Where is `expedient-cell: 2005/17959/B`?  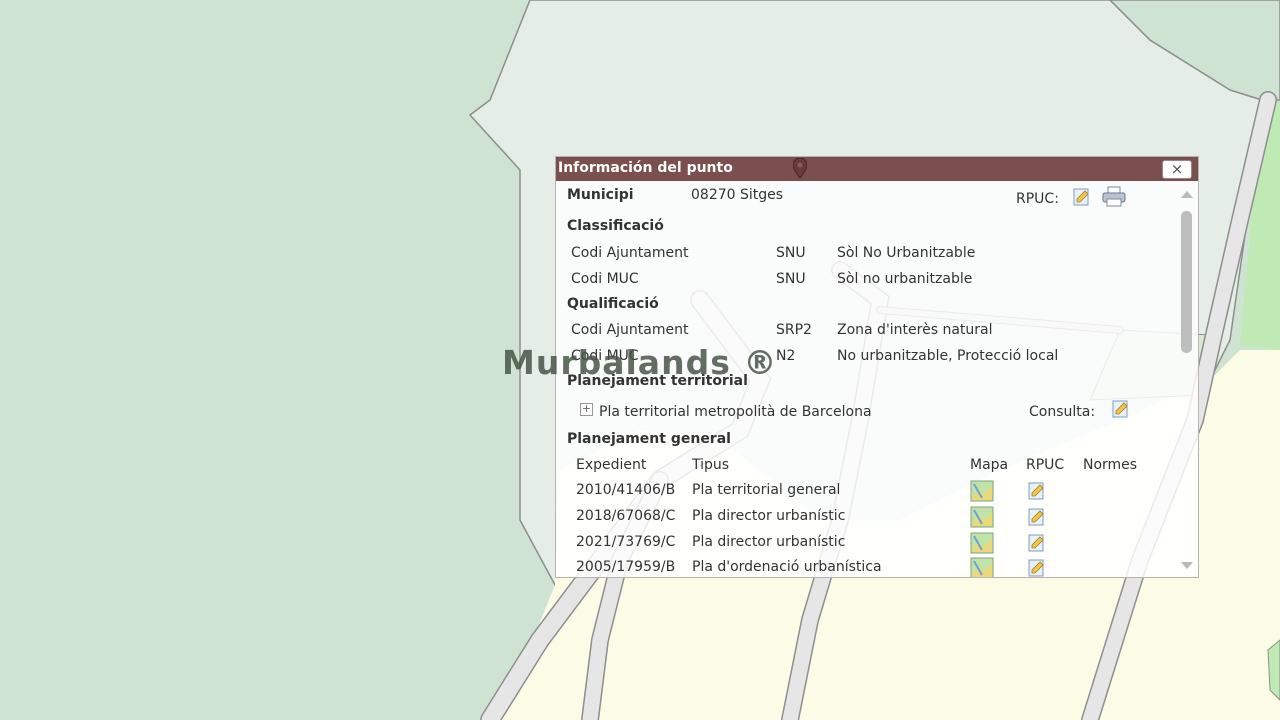 expedient-cell: 2005/17959/B is located at coordinates (626, 567).